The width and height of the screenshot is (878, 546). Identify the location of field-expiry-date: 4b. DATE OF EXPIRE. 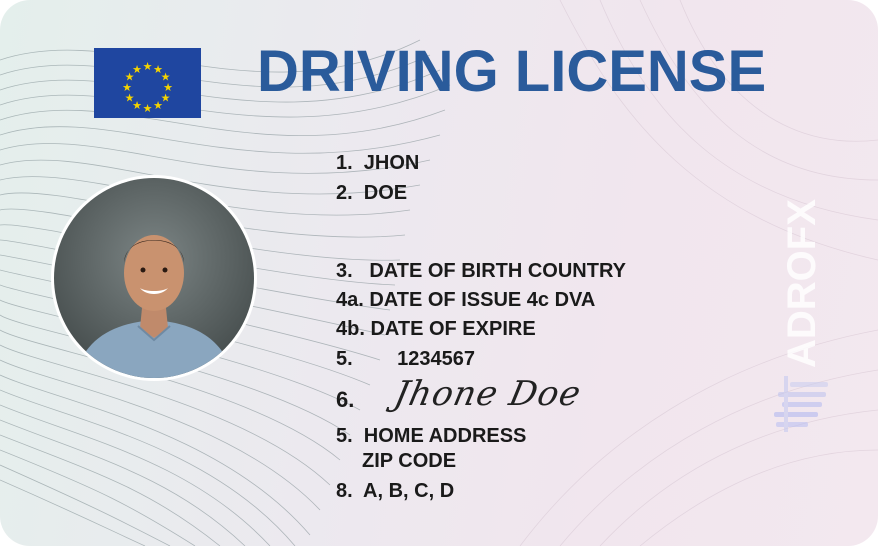
(436, 329).